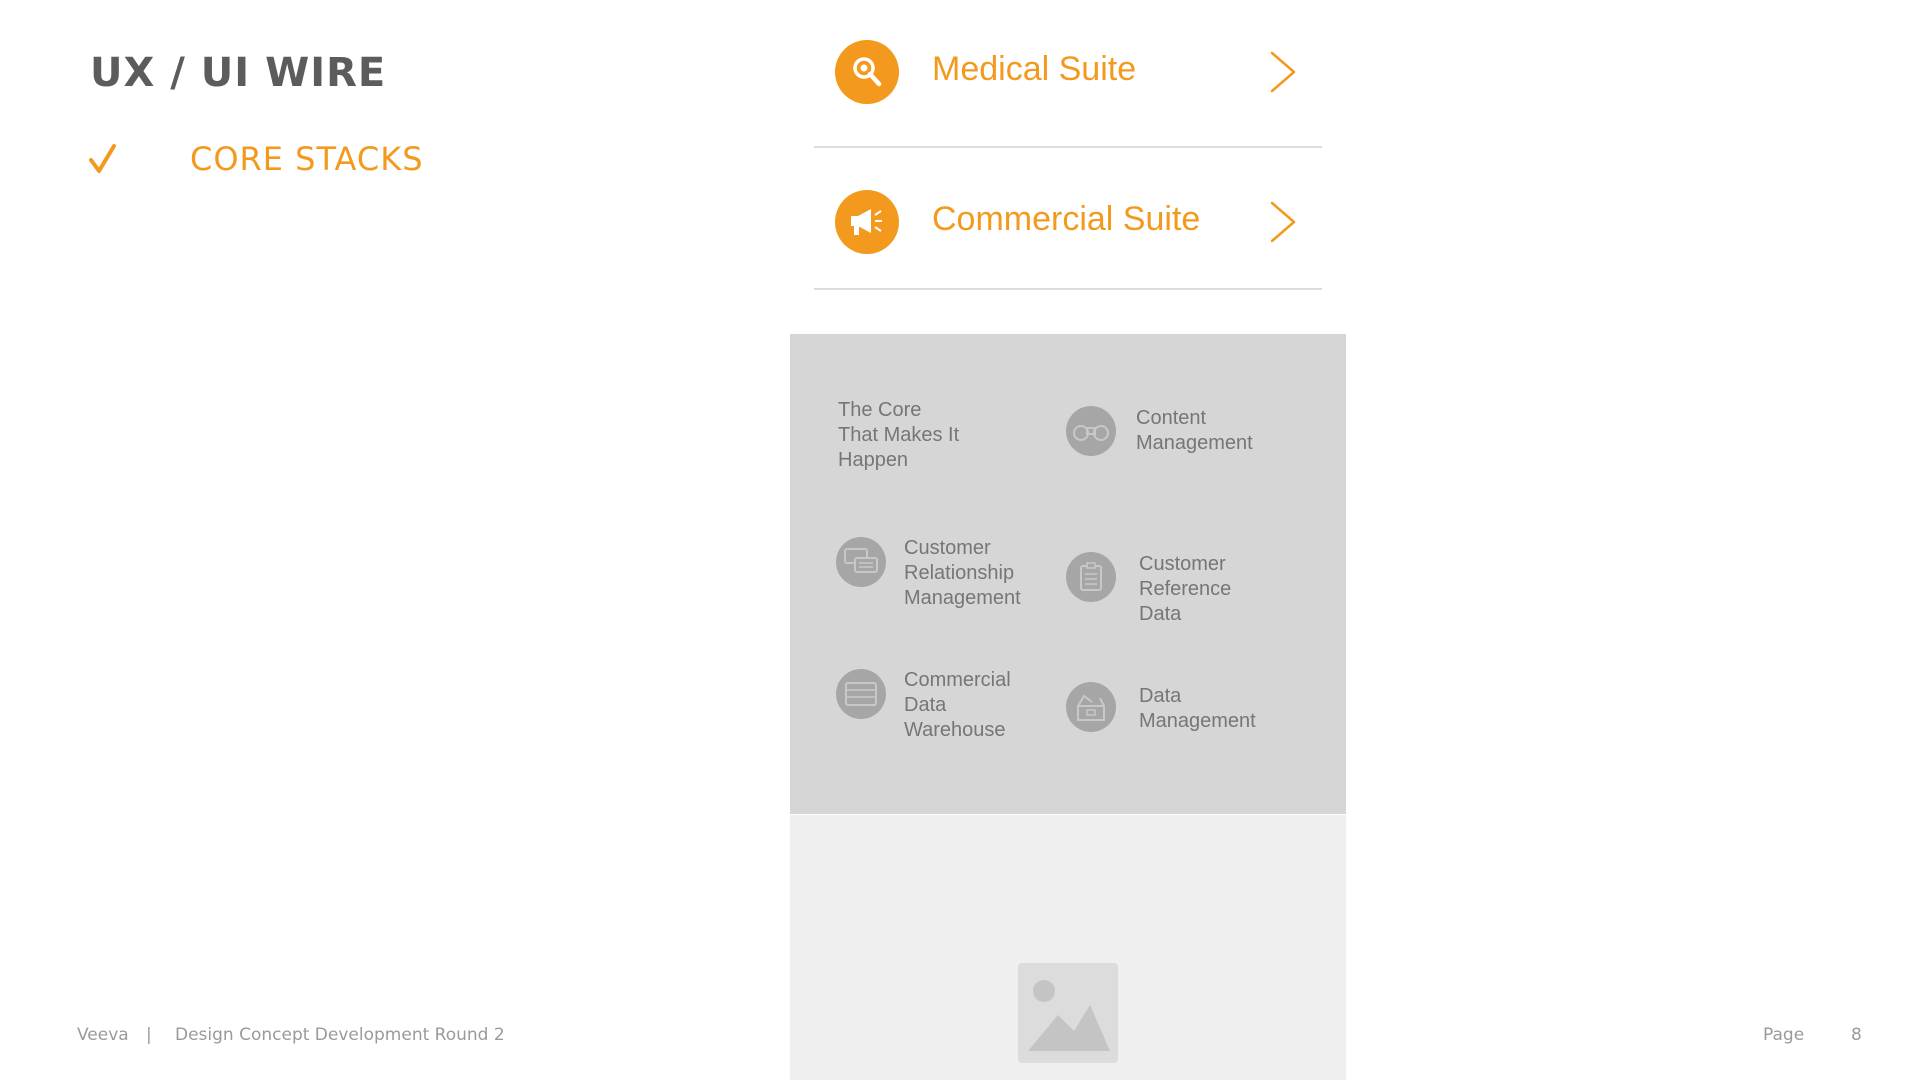 The height and width of the screenshot is (1080, 1920). Describe the element at coordinates (1856, 1035) in the screenshot. I see `footer-page-number: 8` at that location.